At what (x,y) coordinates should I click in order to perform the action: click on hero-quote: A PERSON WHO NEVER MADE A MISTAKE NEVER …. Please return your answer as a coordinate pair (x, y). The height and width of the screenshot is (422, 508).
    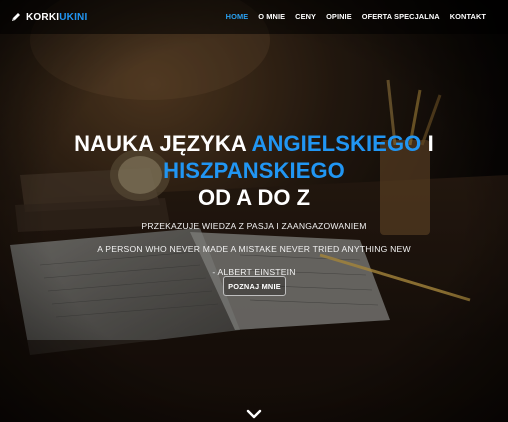
    Looking at the image, I should click on (254, 249).